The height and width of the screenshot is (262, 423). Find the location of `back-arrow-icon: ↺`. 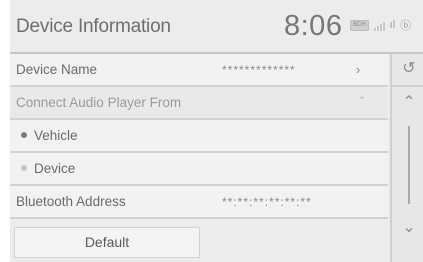

back-arrow-icon: ↺ is located at coordinates (409, 69).